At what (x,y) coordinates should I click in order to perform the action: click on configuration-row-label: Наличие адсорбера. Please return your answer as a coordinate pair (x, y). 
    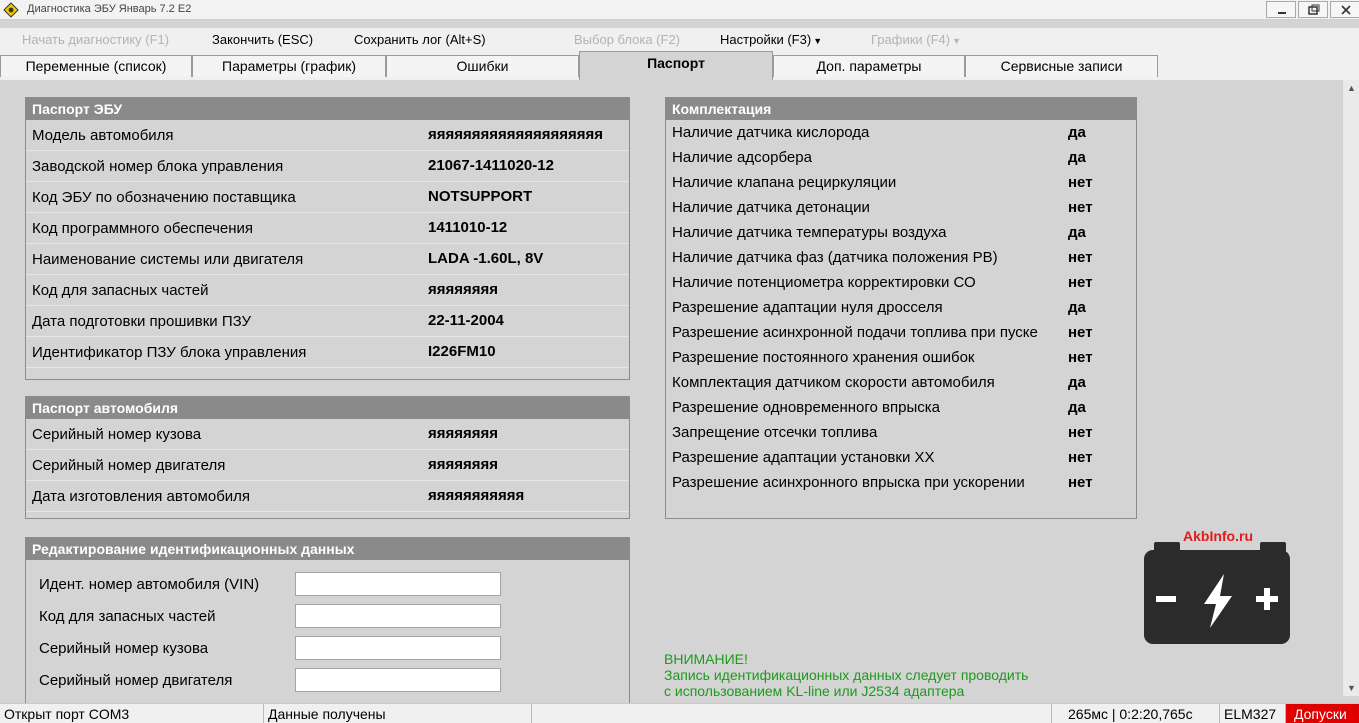
    Looking at the image, I should click on (742, 157).